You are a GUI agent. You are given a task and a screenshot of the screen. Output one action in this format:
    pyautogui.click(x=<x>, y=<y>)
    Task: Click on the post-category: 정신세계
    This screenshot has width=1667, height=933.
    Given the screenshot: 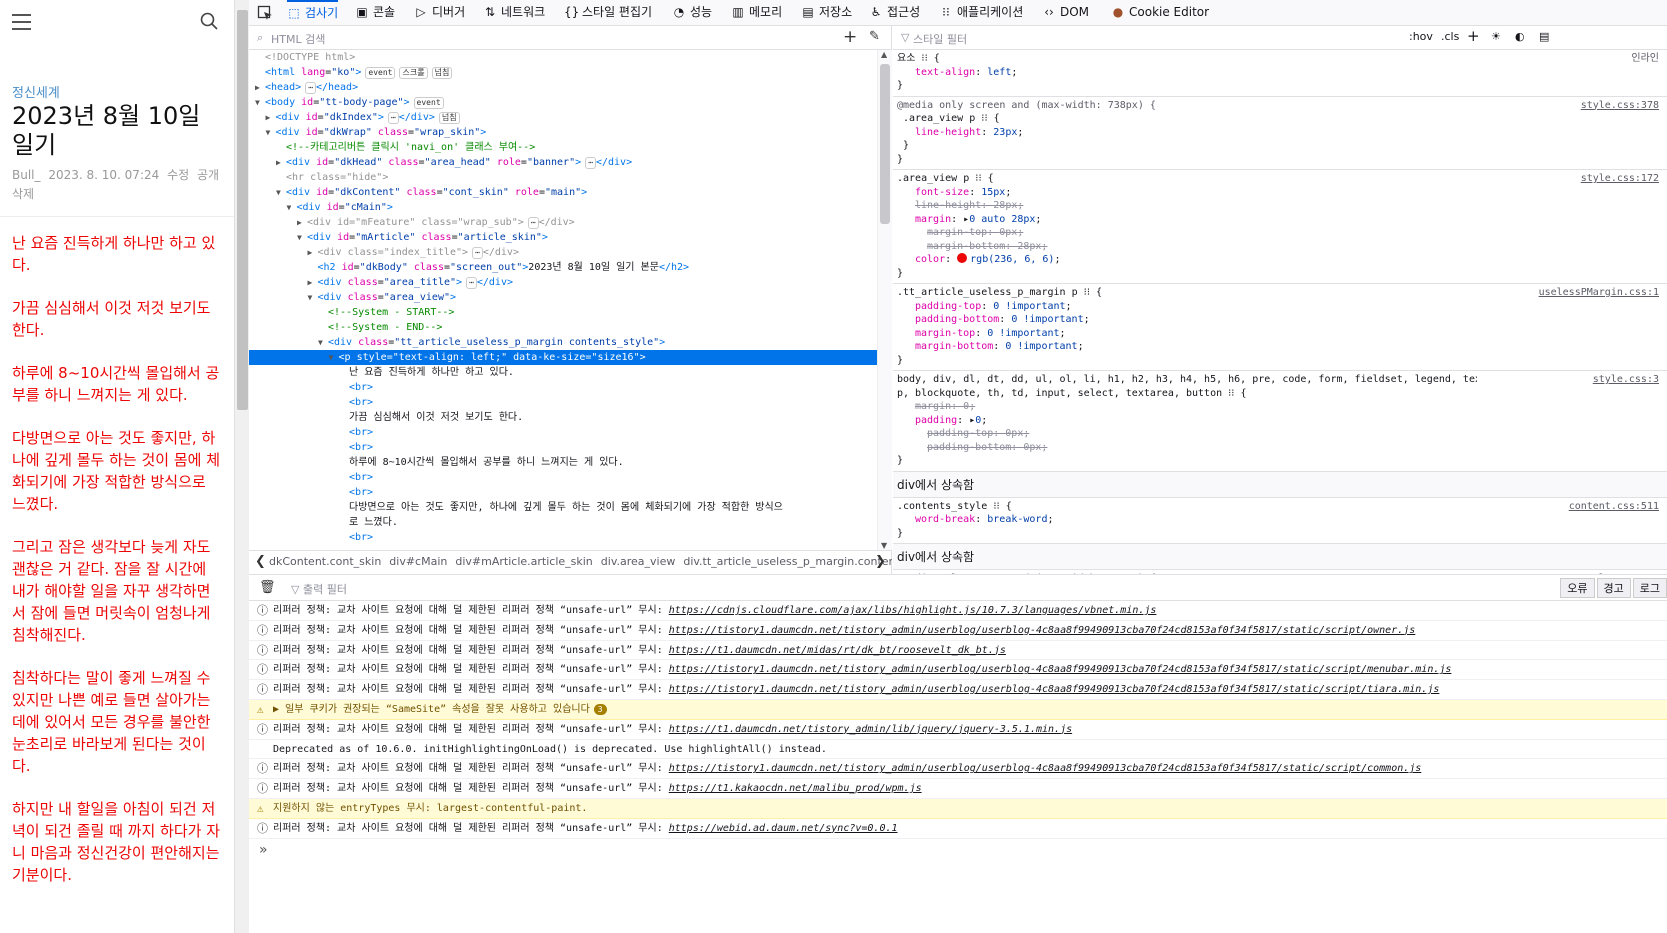 What is the action you would take?
    pyautogui.click(x=36, y=91)
    